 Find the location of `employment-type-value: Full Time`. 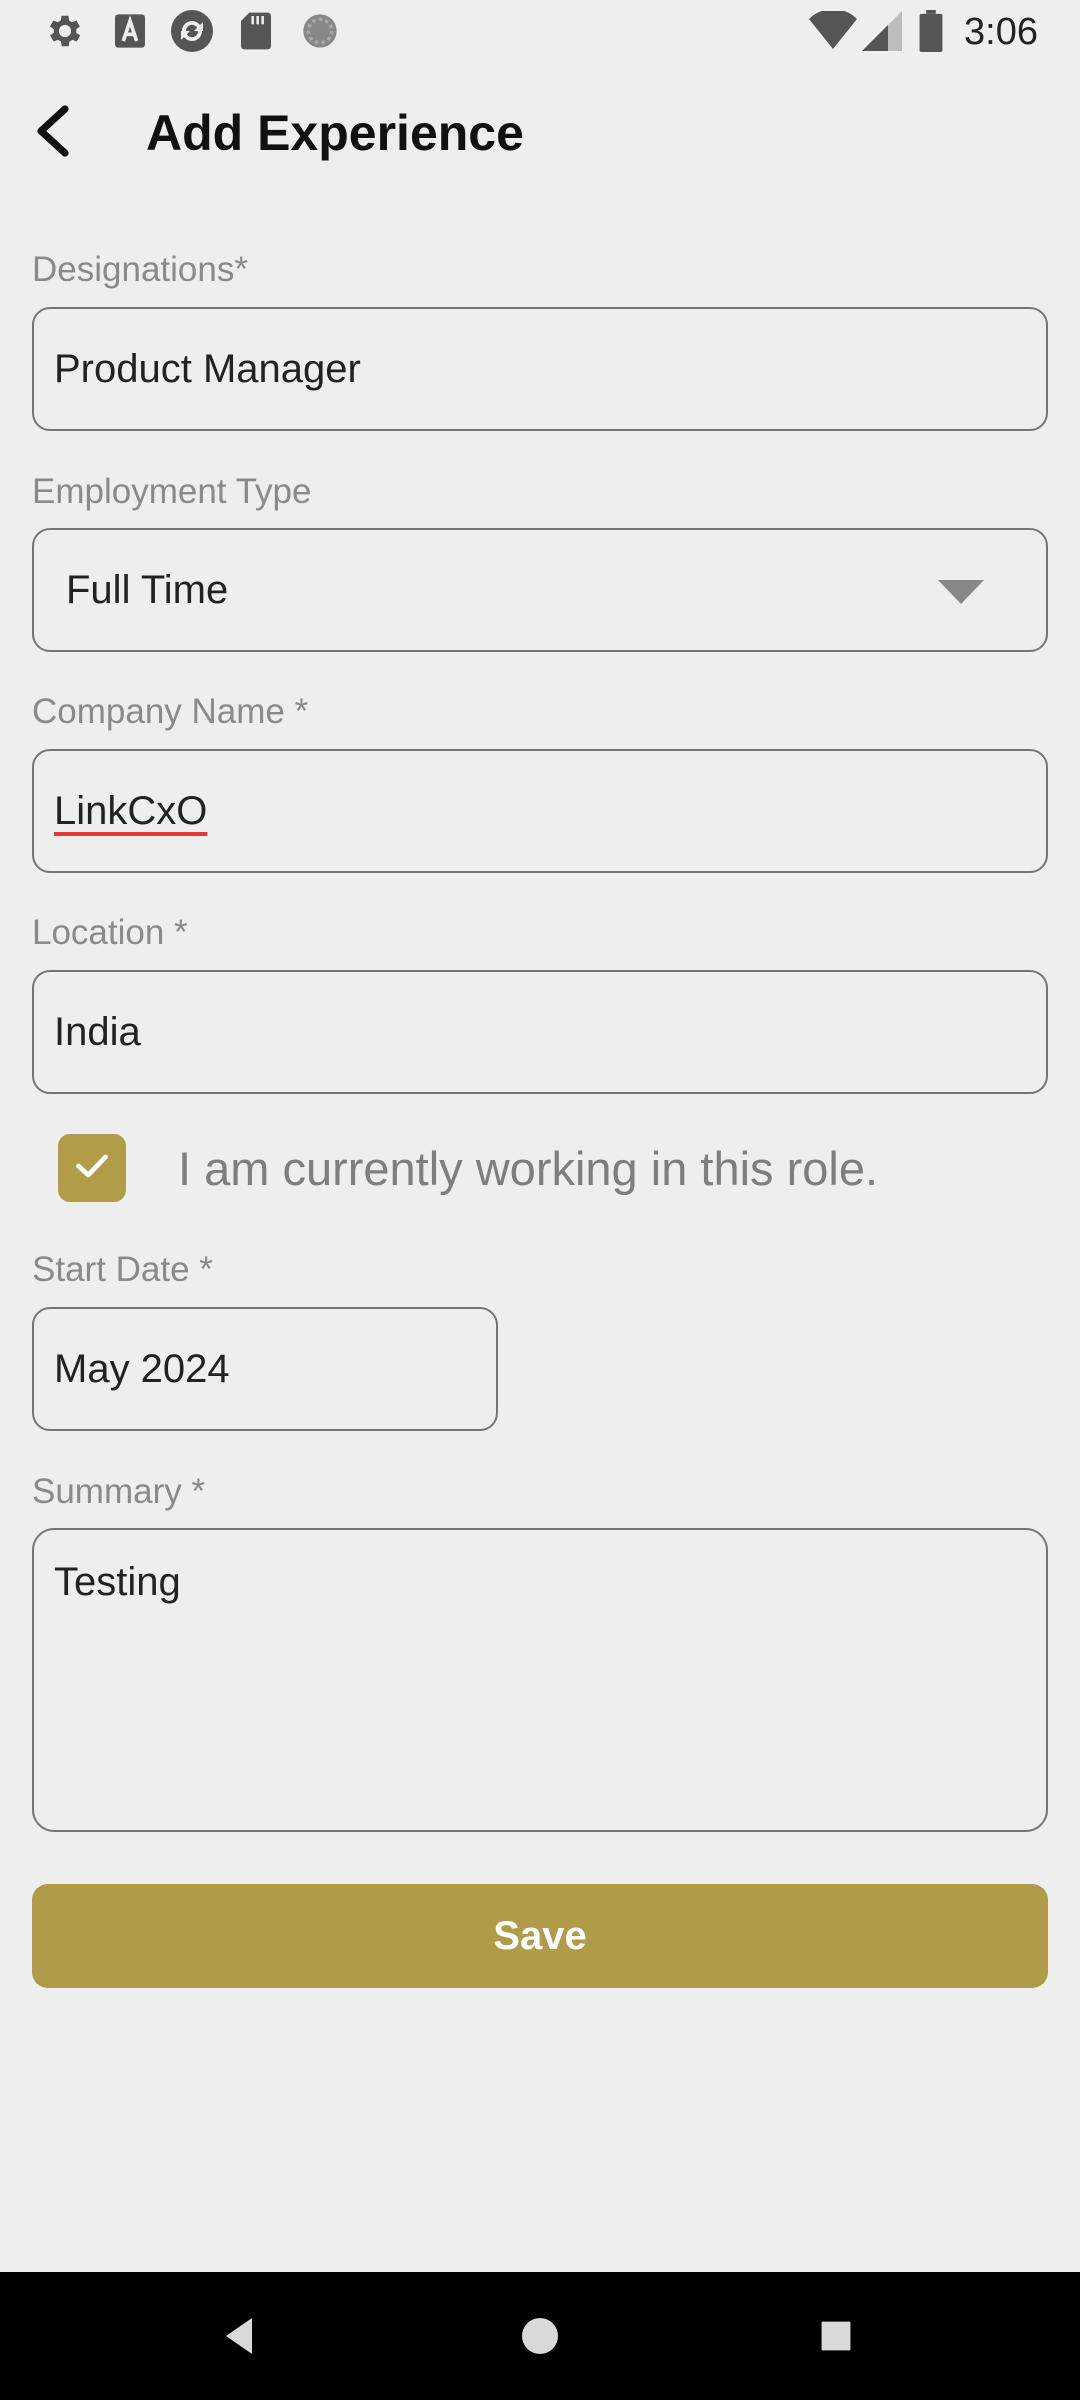

employment-type-value: Full Time is located at coordinates (147, 589).